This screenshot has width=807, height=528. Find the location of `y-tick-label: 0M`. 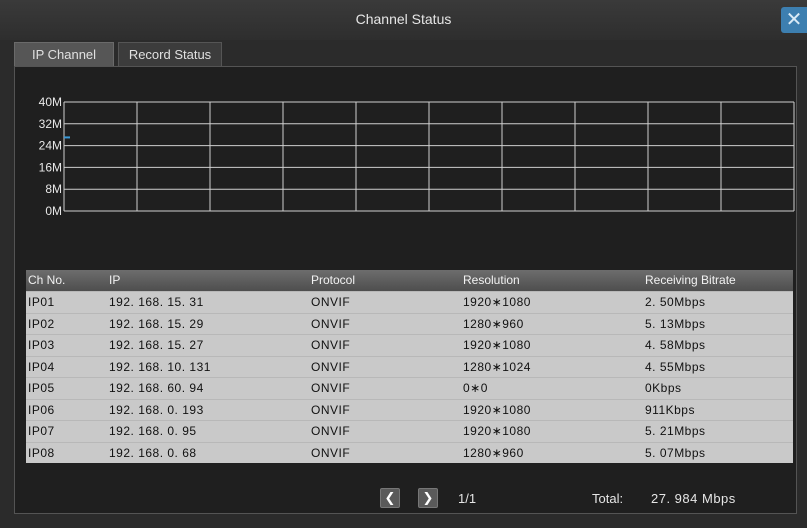

y-tick-label: 0M is located at coordinates (53, 211).